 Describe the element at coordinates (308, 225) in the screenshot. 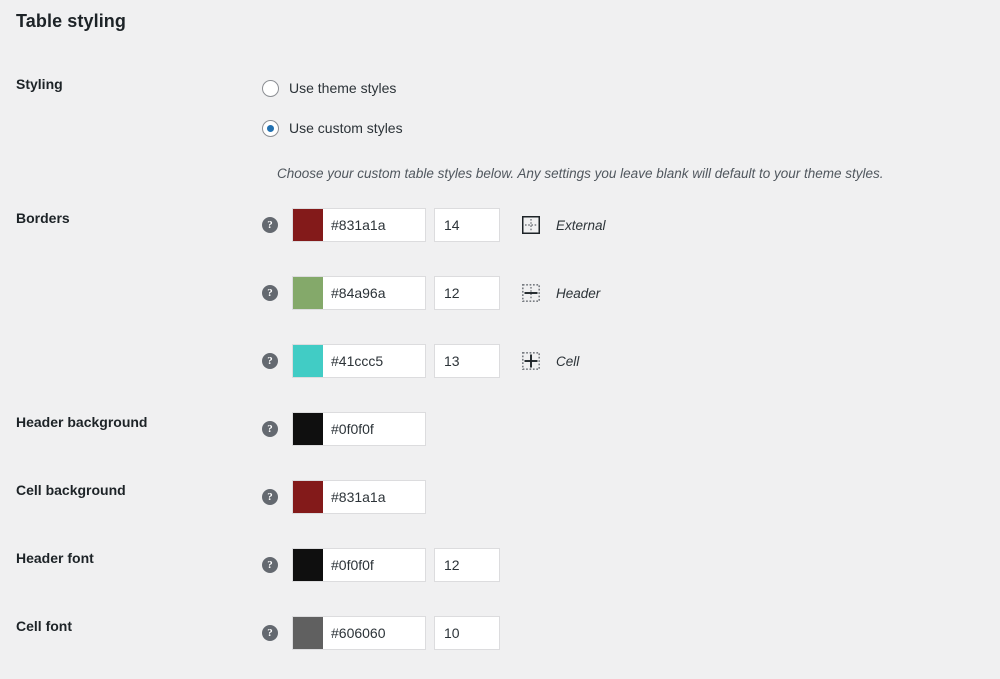

I see `border-external-color-swatch` at that location.